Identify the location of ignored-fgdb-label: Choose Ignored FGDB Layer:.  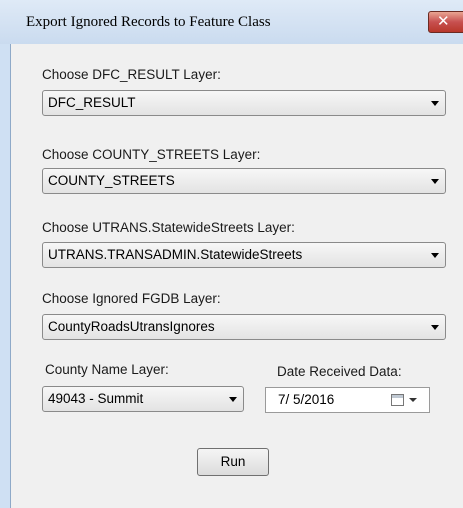
(131, 298).